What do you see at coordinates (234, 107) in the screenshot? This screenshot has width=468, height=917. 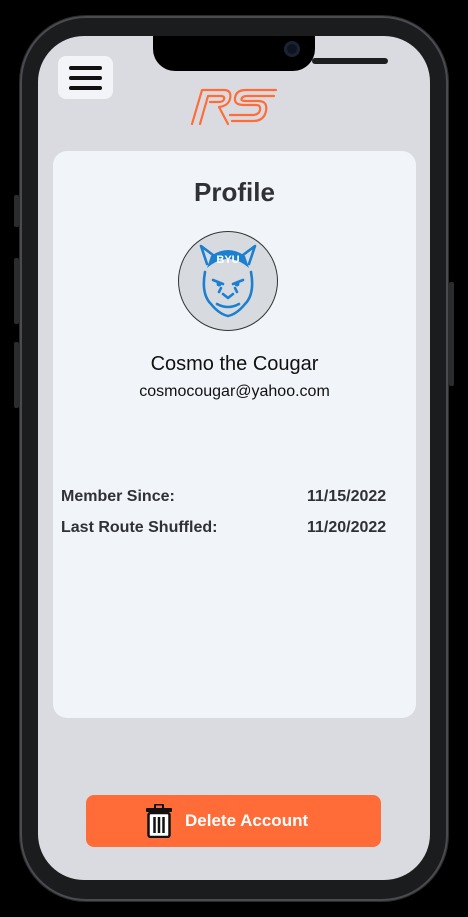 I see `rs-logo` at bounding box center [234, 107].